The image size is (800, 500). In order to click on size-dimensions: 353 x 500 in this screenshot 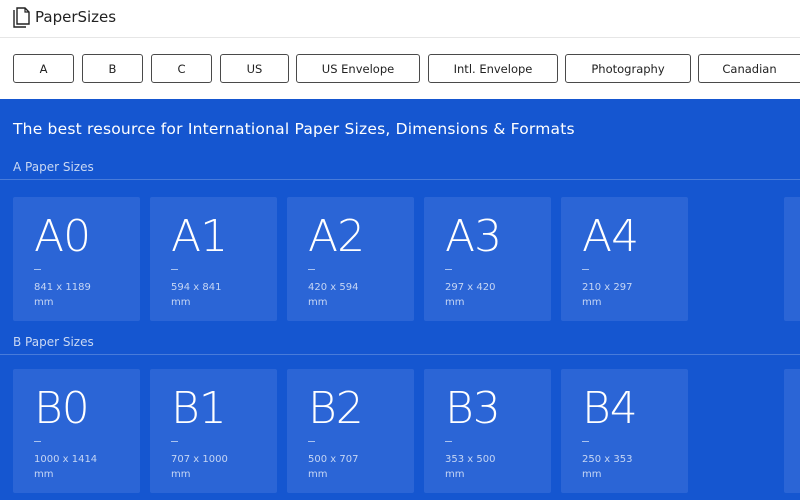, I will do `click(470, 459)`.